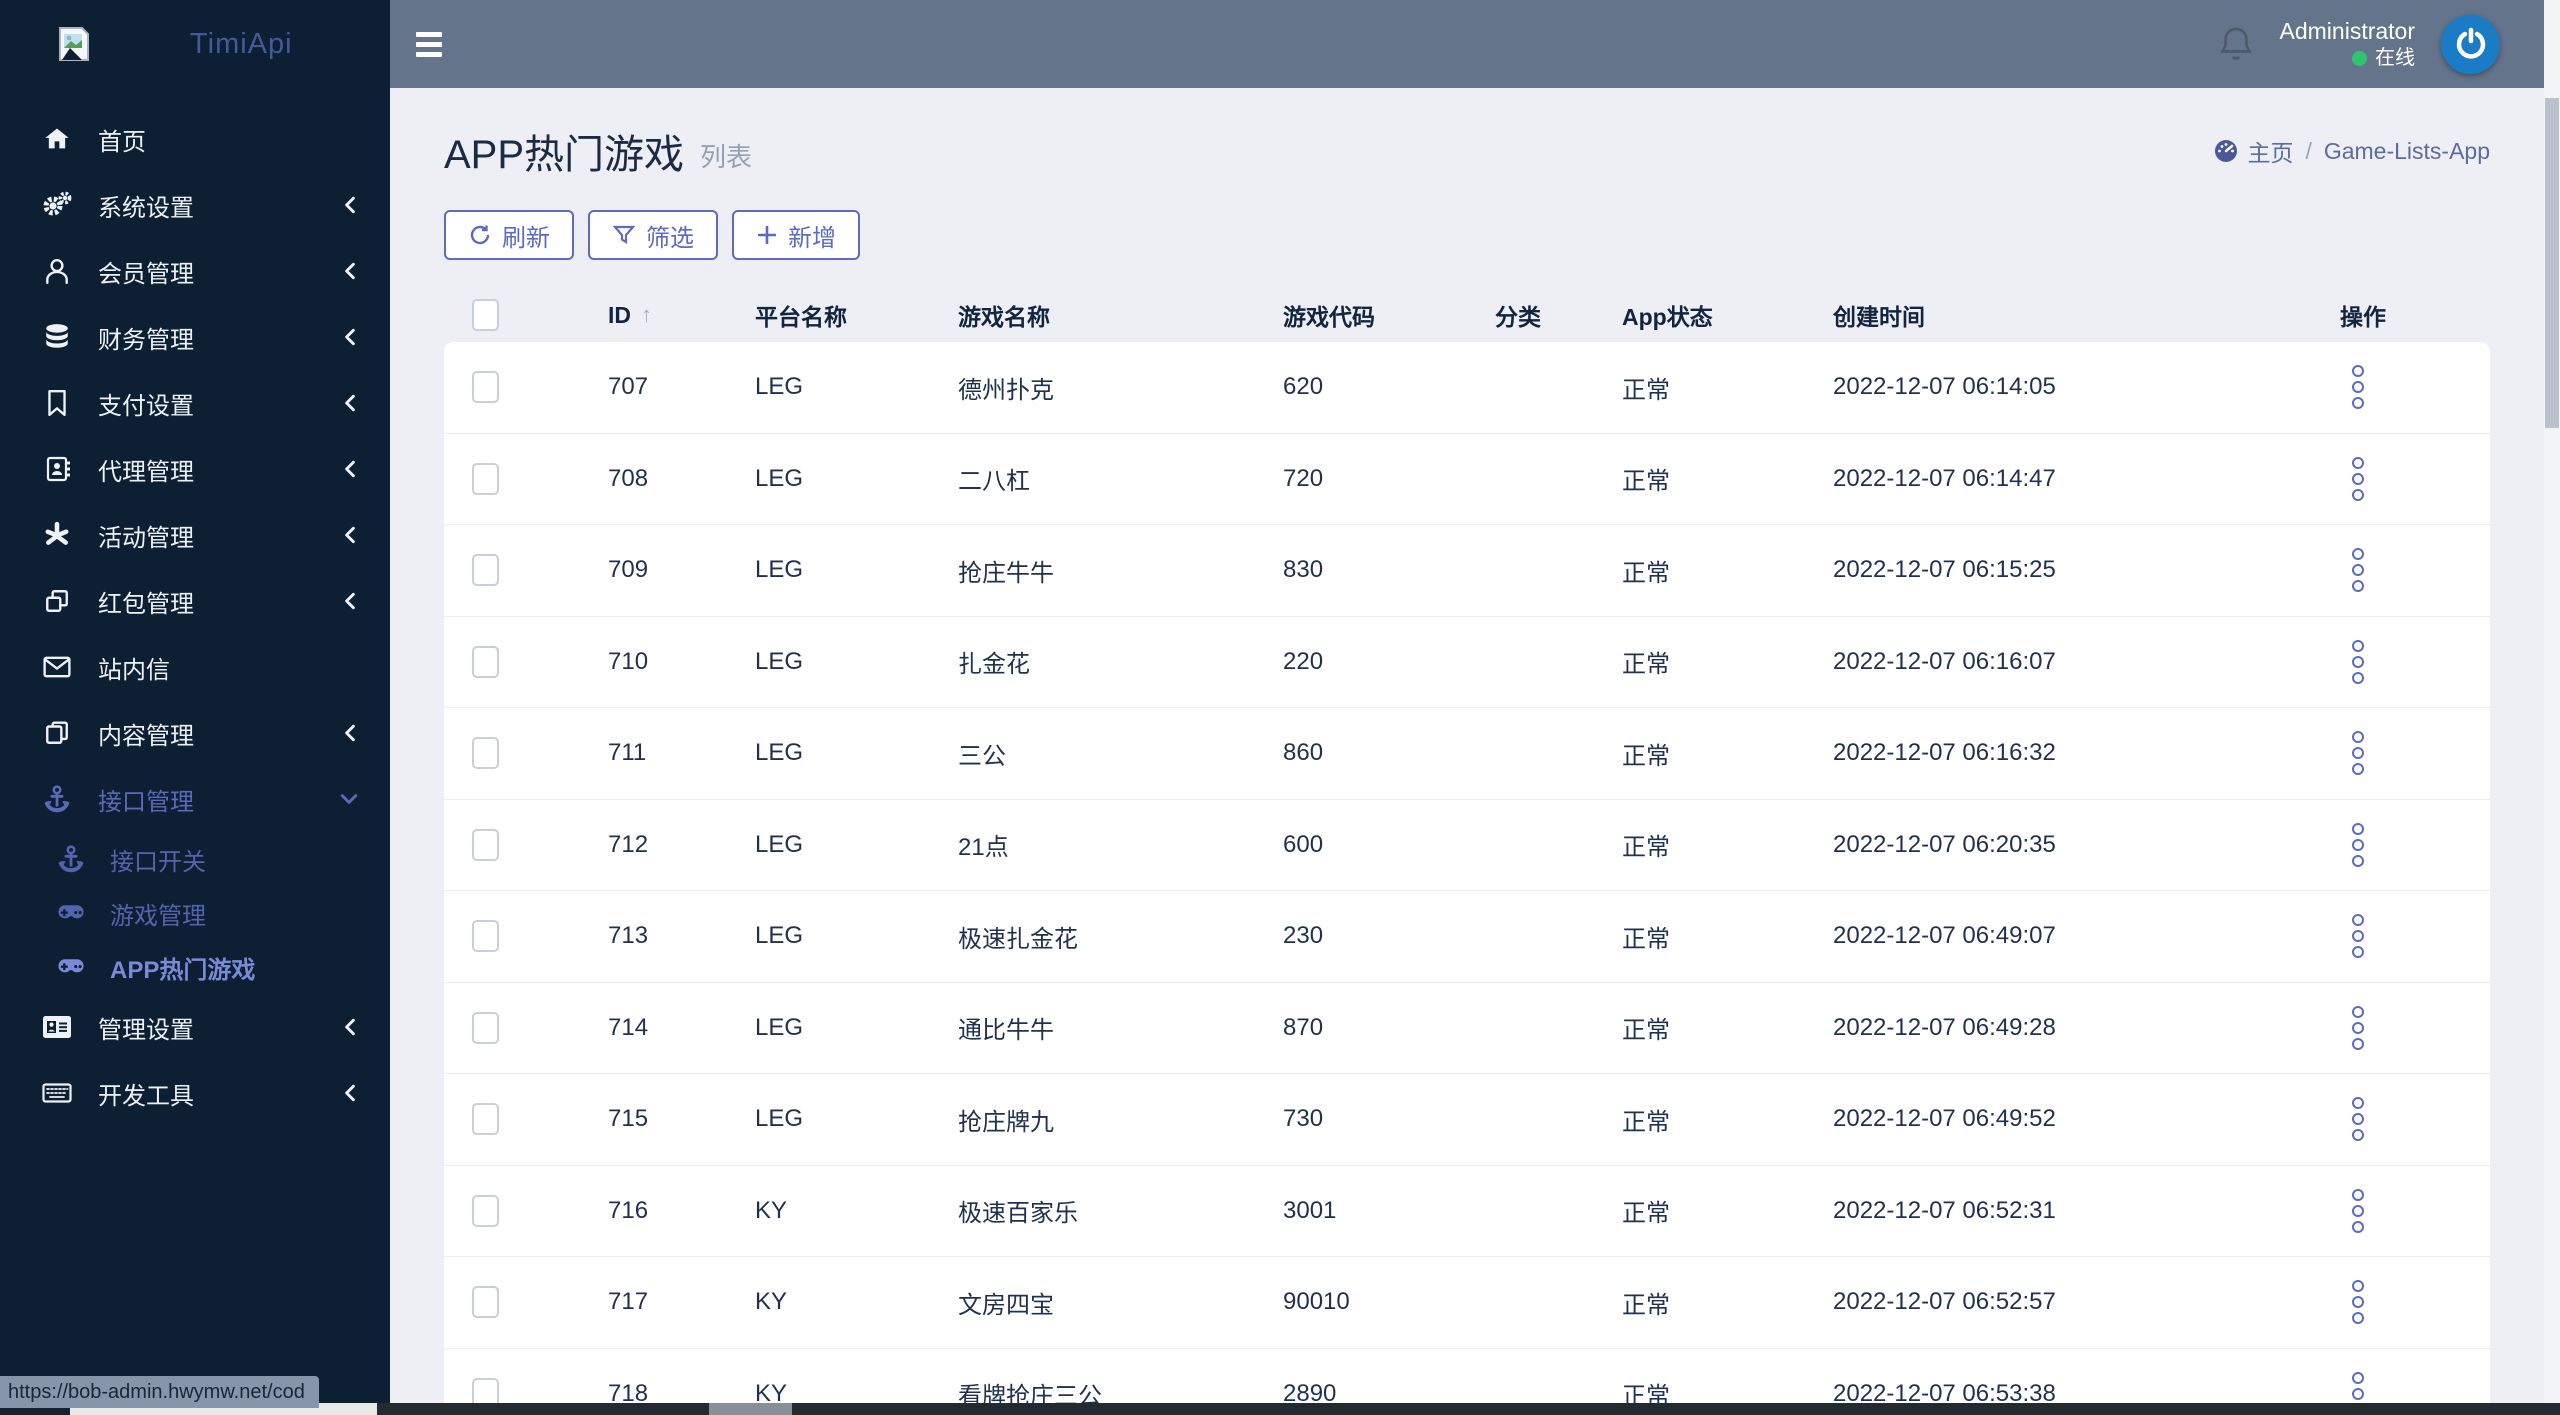 The height and width of the screenshot is (1415, 2560). What do you see at coordinates (2470, 44) in the screenshot?
I see `user-avatar-power-button` at bounding box center [2470, 44].